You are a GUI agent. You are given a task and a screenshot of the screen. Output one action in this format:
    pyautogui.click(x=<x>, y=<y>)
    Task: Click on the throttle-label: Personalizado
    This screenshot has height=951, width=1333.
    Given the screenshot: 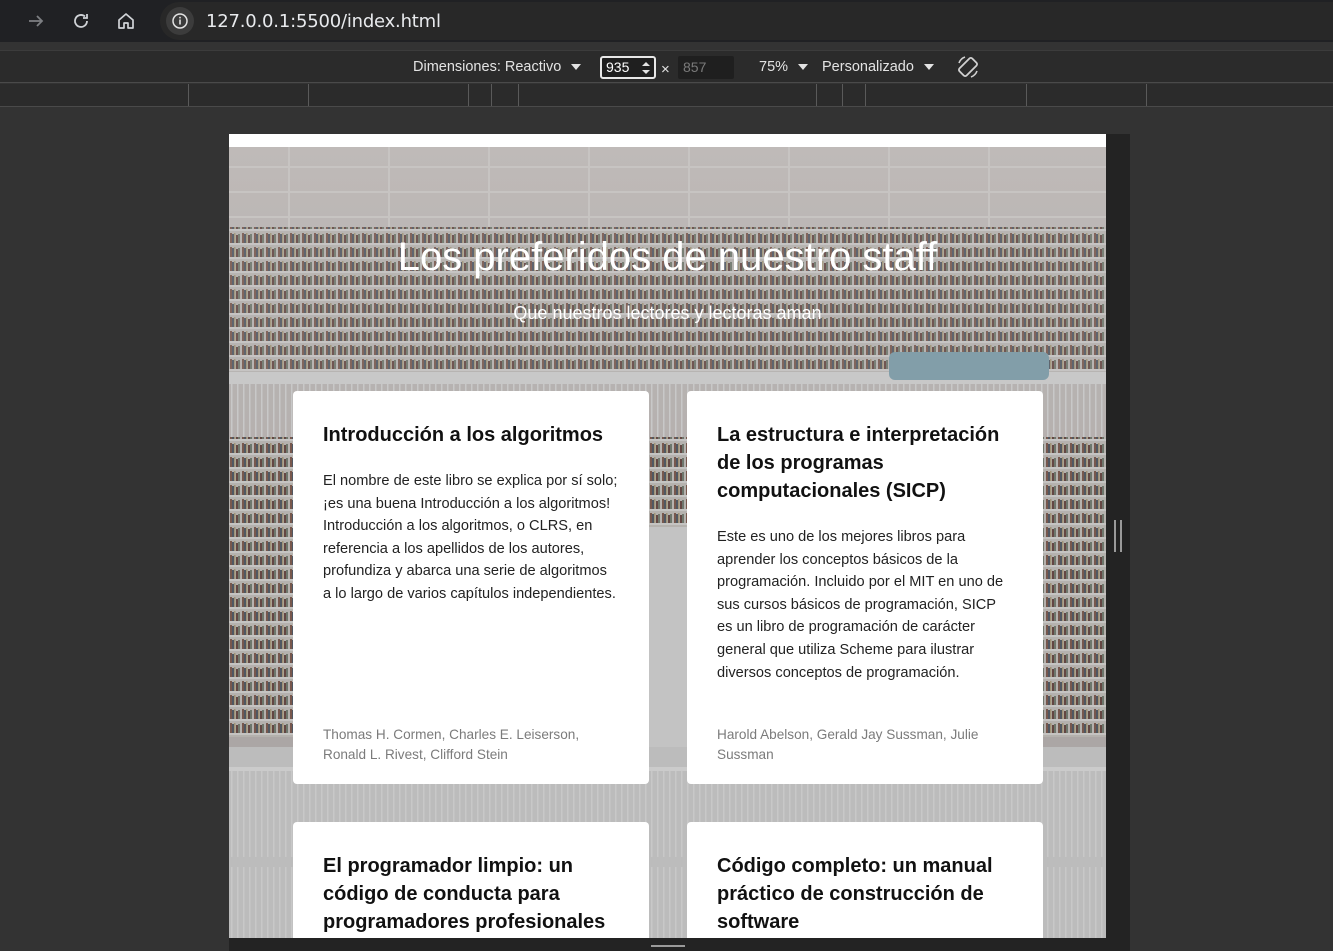 What is the action you would take?
    pyautogui.click(x=868, y=67)
    